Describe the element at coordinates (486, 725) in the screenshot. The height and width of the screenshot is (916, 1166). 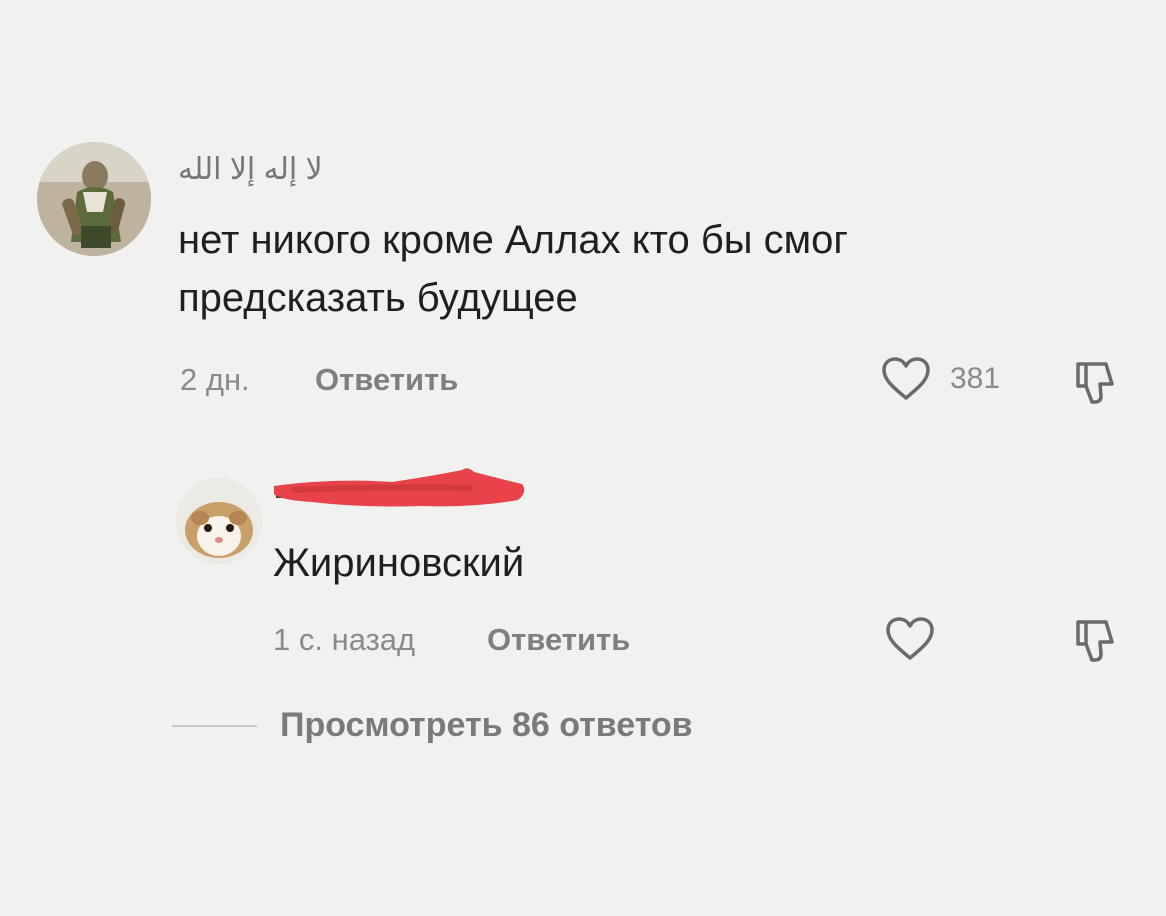
I see `view-replies-button: Просмотреть 86 ответов` at that location.